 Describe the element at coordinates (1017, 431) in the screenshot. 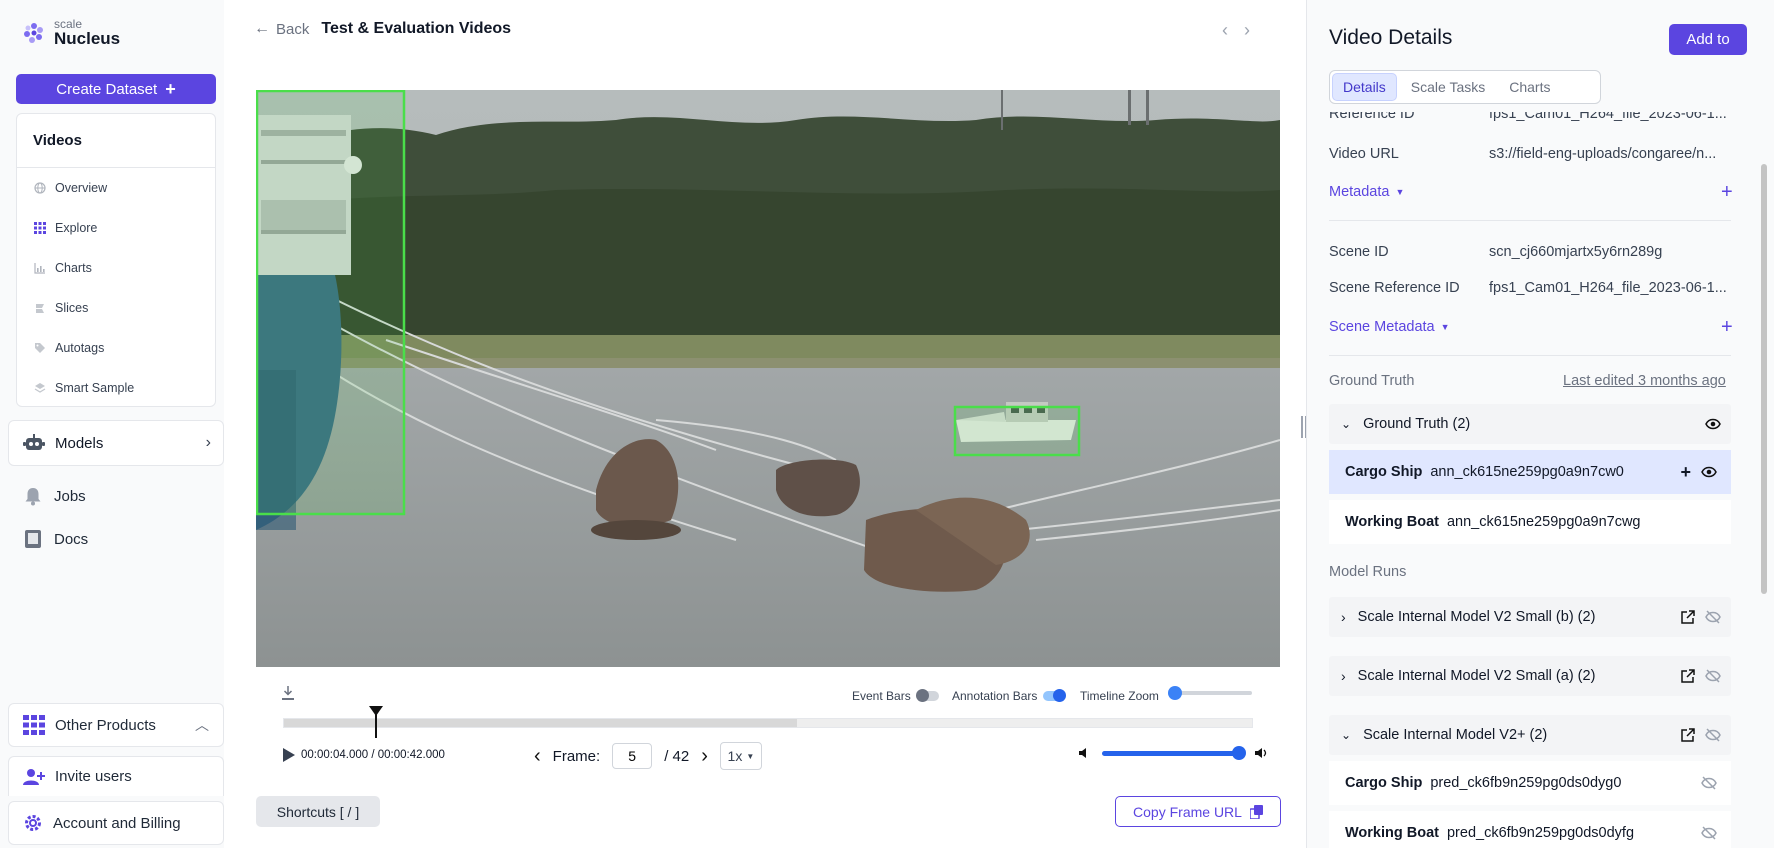

I see `working-boat-bbox` at that location.